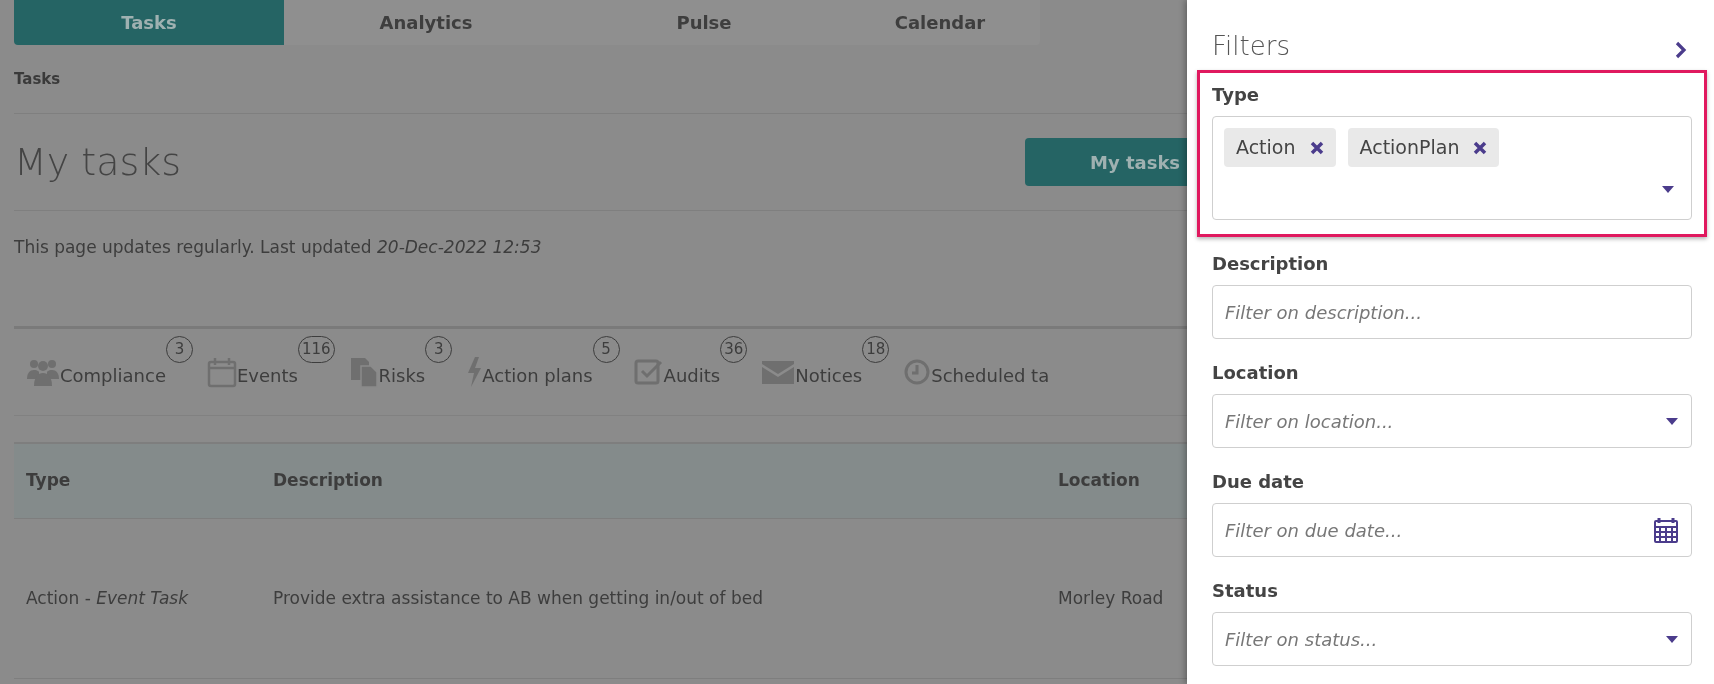  What do you see at coordinates (43, 372) in the screenshot?
I see `people-icon` at bounding box center [43, 372].